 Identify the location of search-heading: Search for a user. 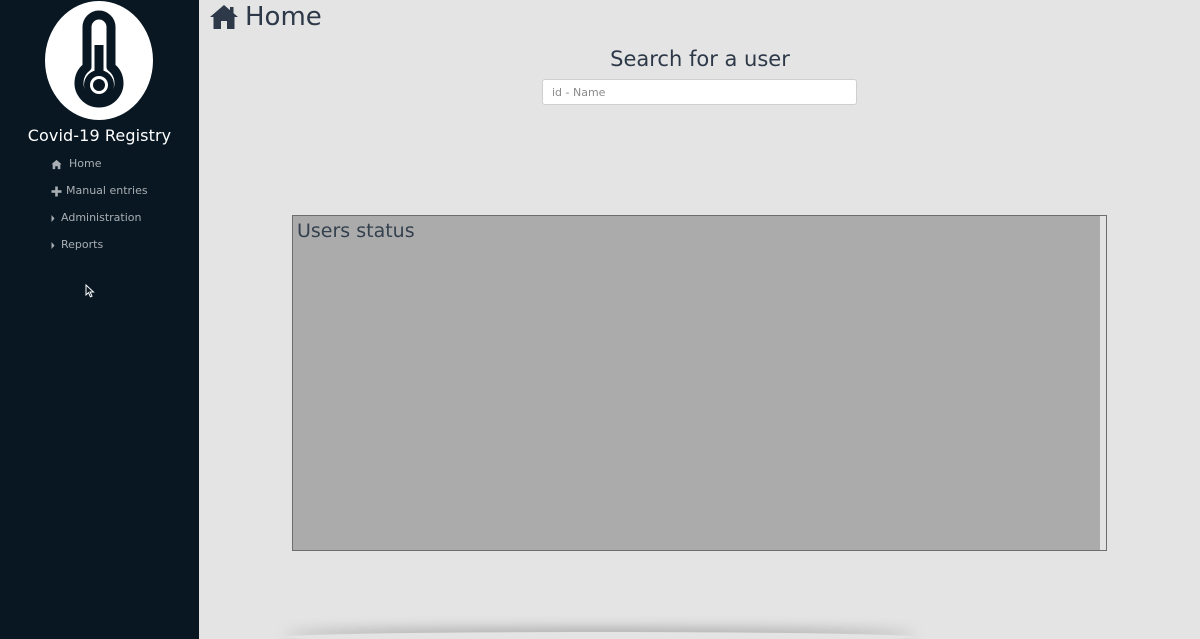
(700, 59).